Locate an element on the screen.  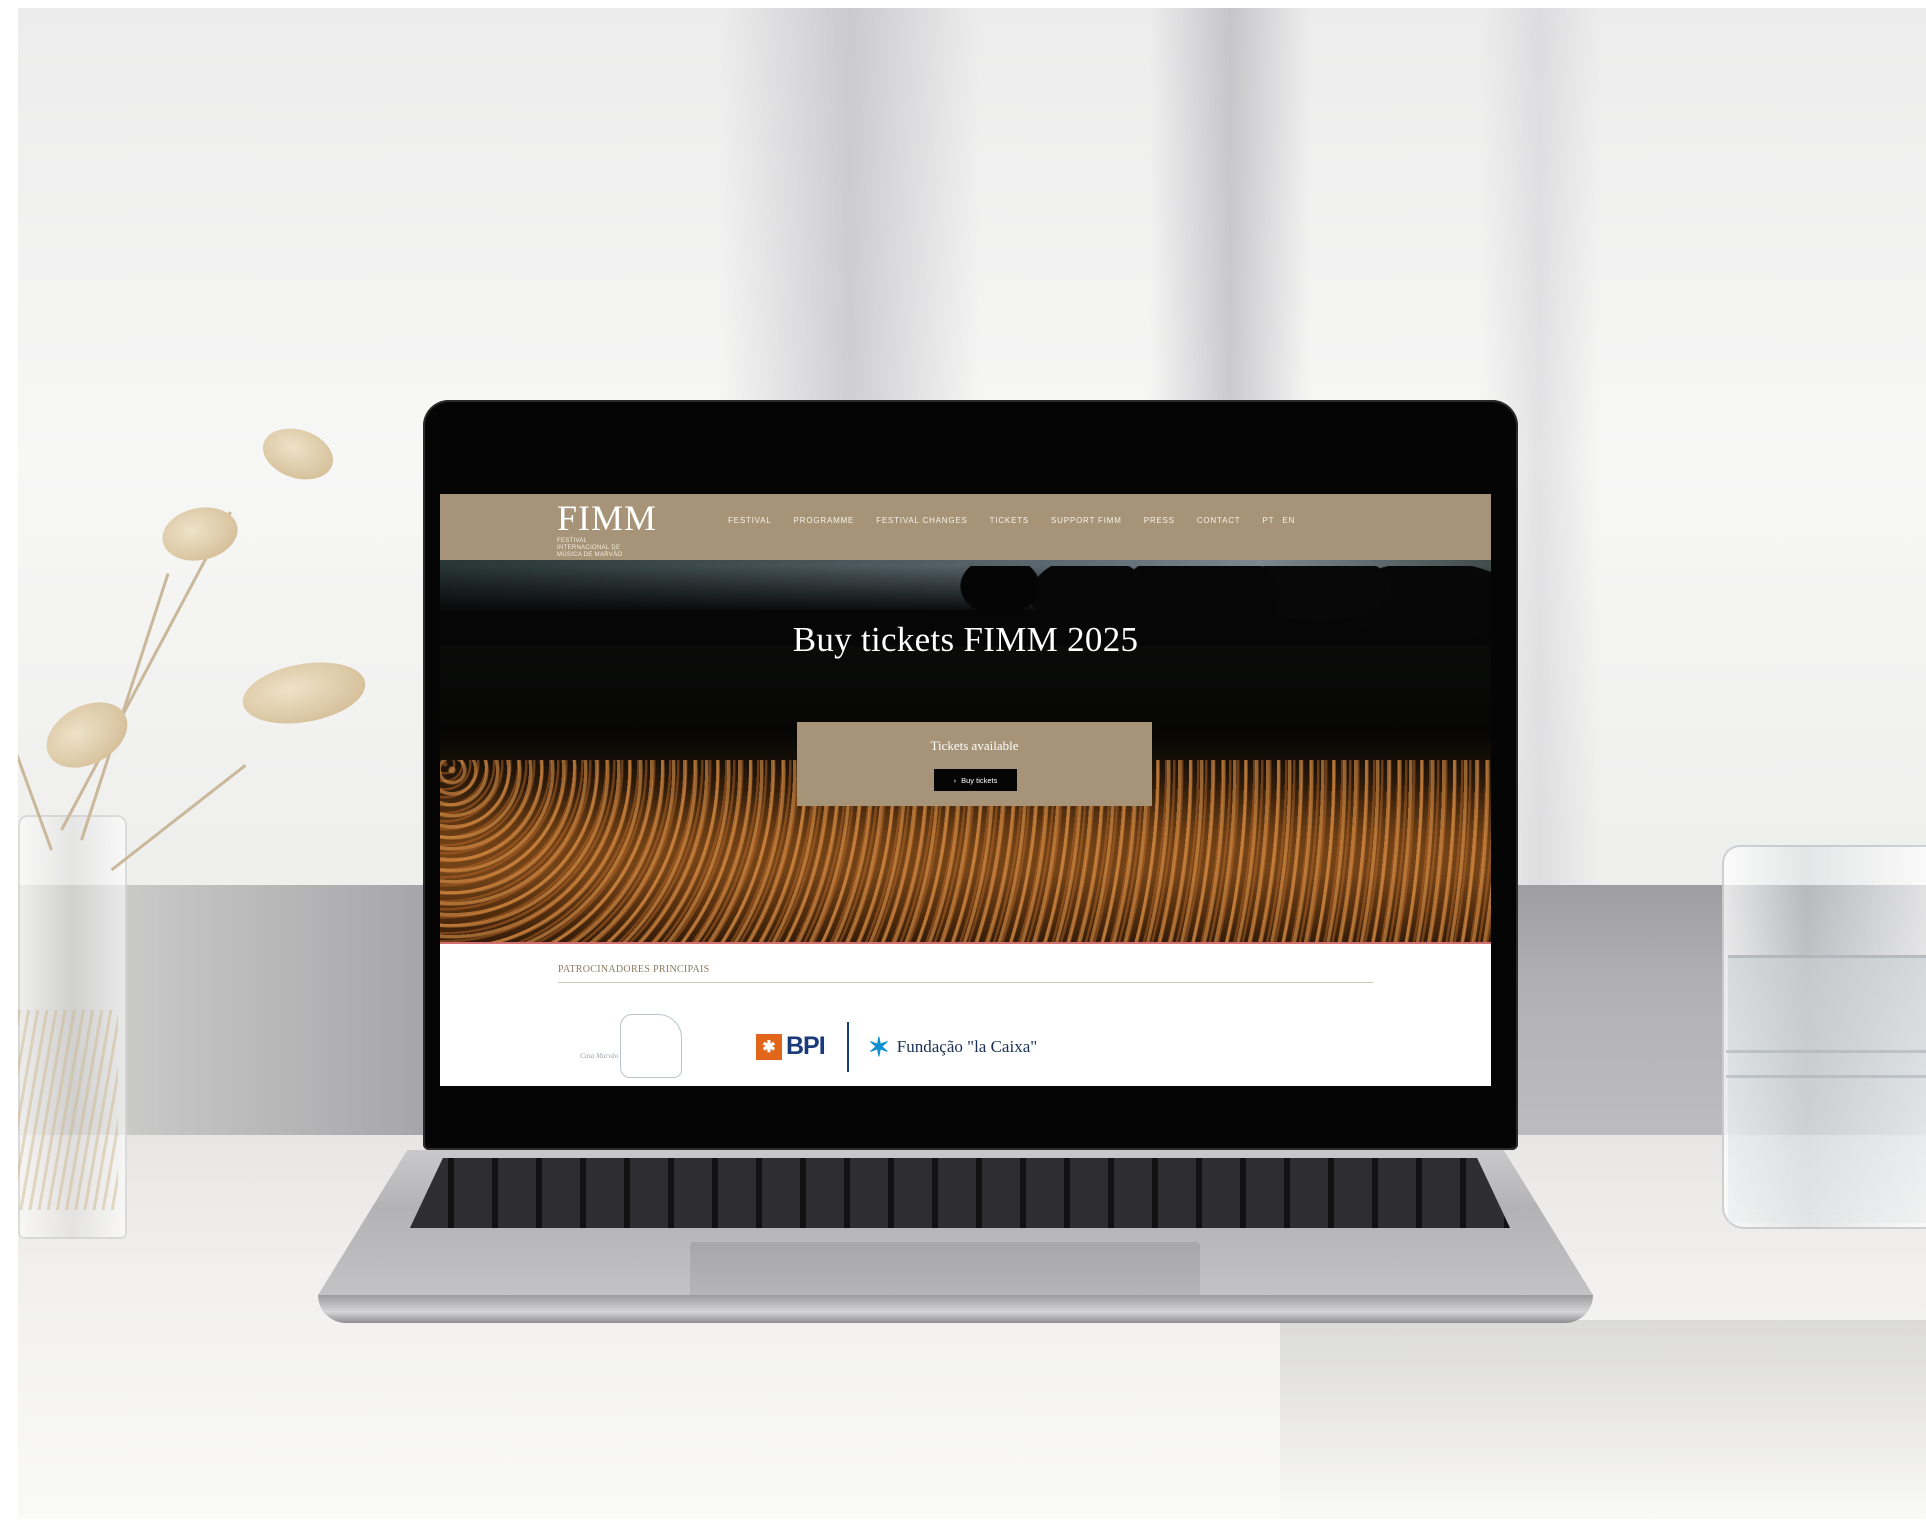
ticket-panel: Tickets available › Buy tickets is located at coordinates (974, 764).